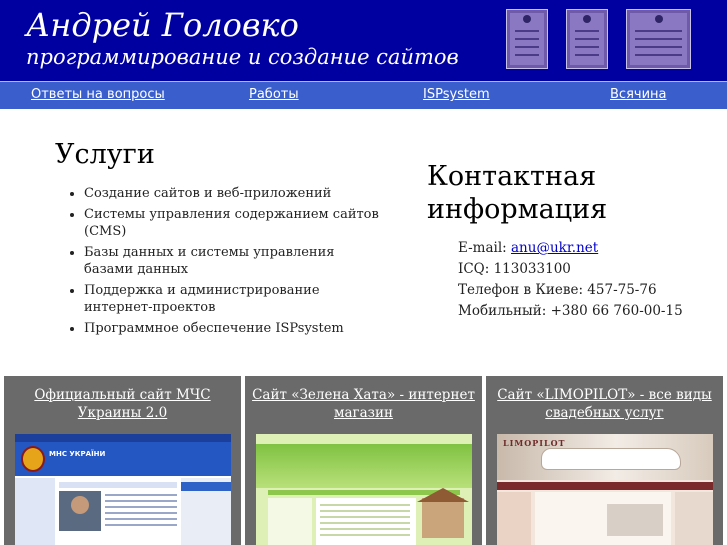 The height and width of the screenshot is (545, 727). Describe the element at coordinates (517, 193) in the screenshot. I see `contact-heading: Контактная информация` at that location.